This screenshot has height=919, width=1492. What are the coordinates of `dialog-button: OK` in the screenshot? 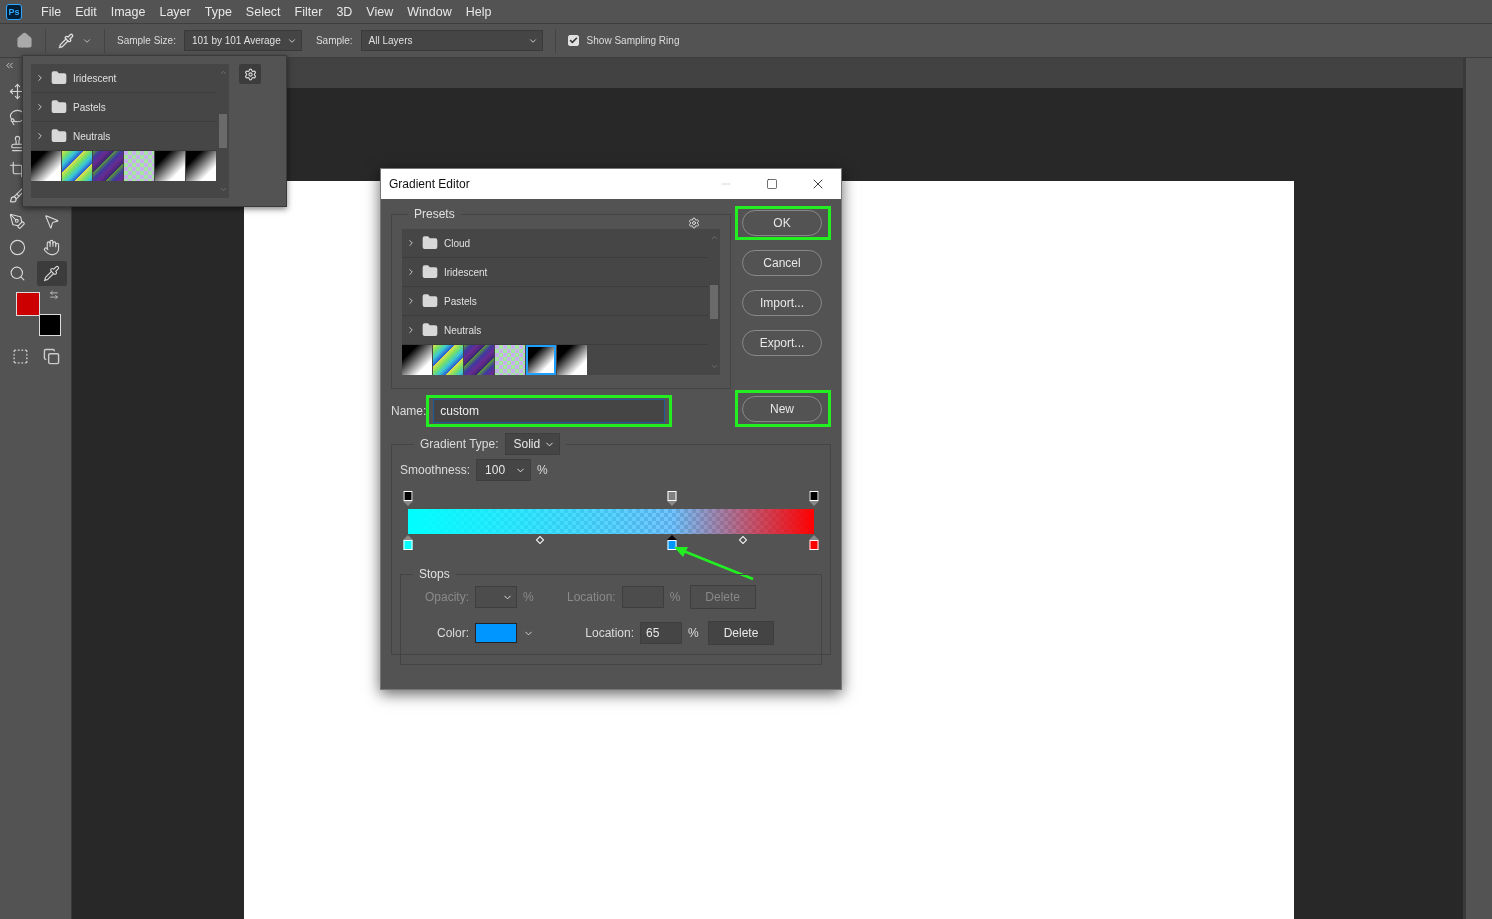 It's located at (782, 223).